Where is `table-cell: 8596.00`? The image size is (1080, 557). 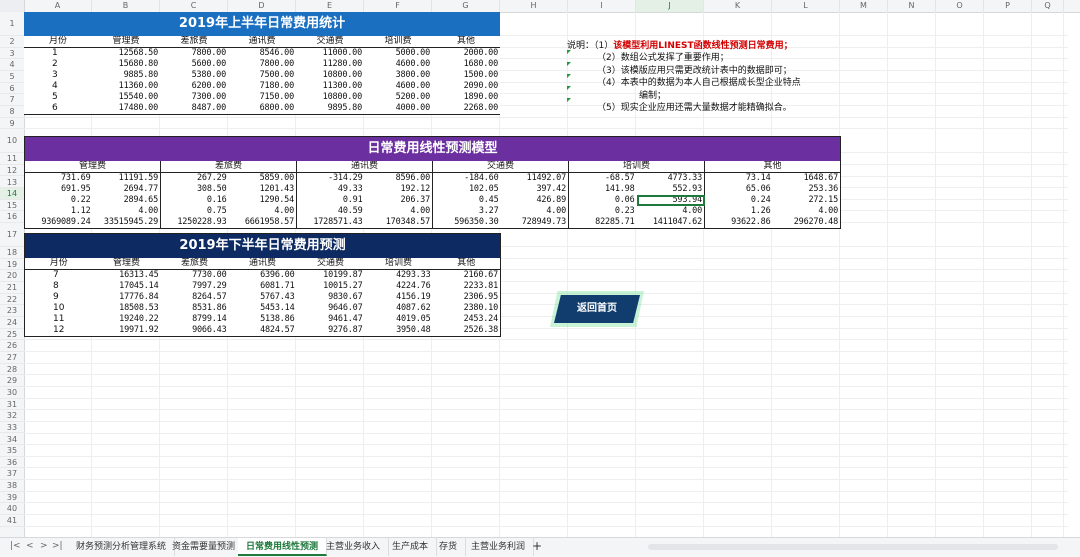 table-cell: 8596.00 is located at coordinates (399, 179).